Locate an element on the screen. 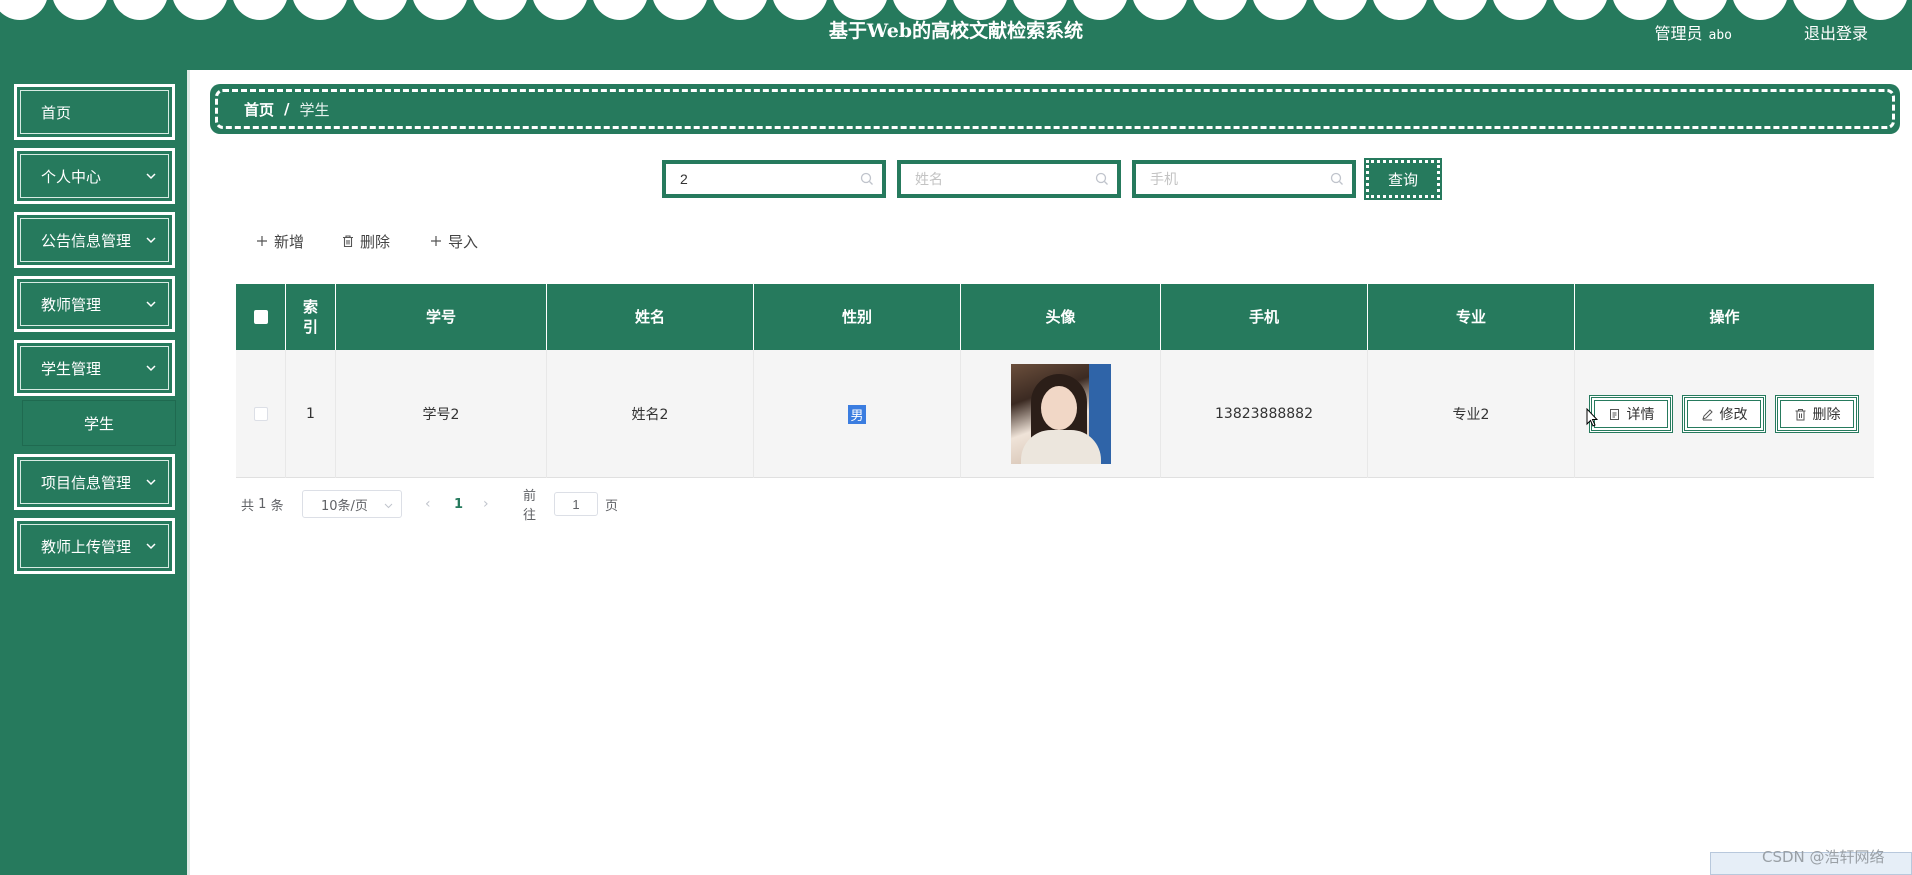 Image resolution: width=1912 pixels, height=875 pixels. query-button: 查询 is located at coordinates (1403, 179).